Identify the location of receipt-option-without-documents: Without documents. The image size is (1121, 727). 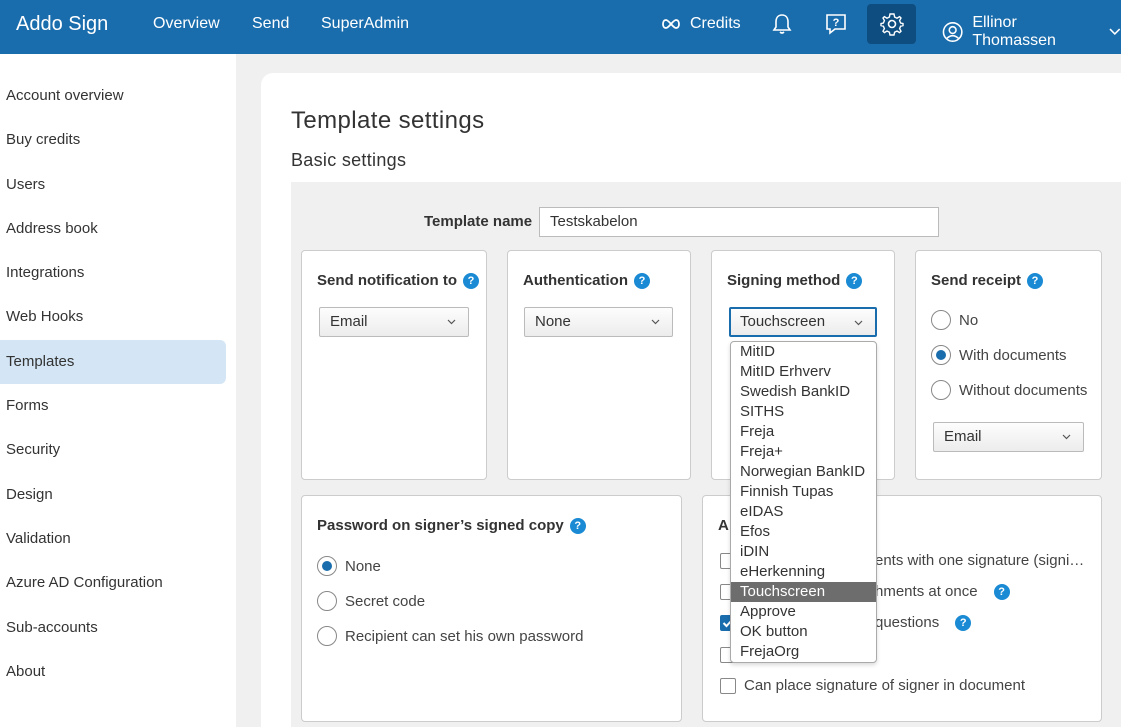
(1009, 390).